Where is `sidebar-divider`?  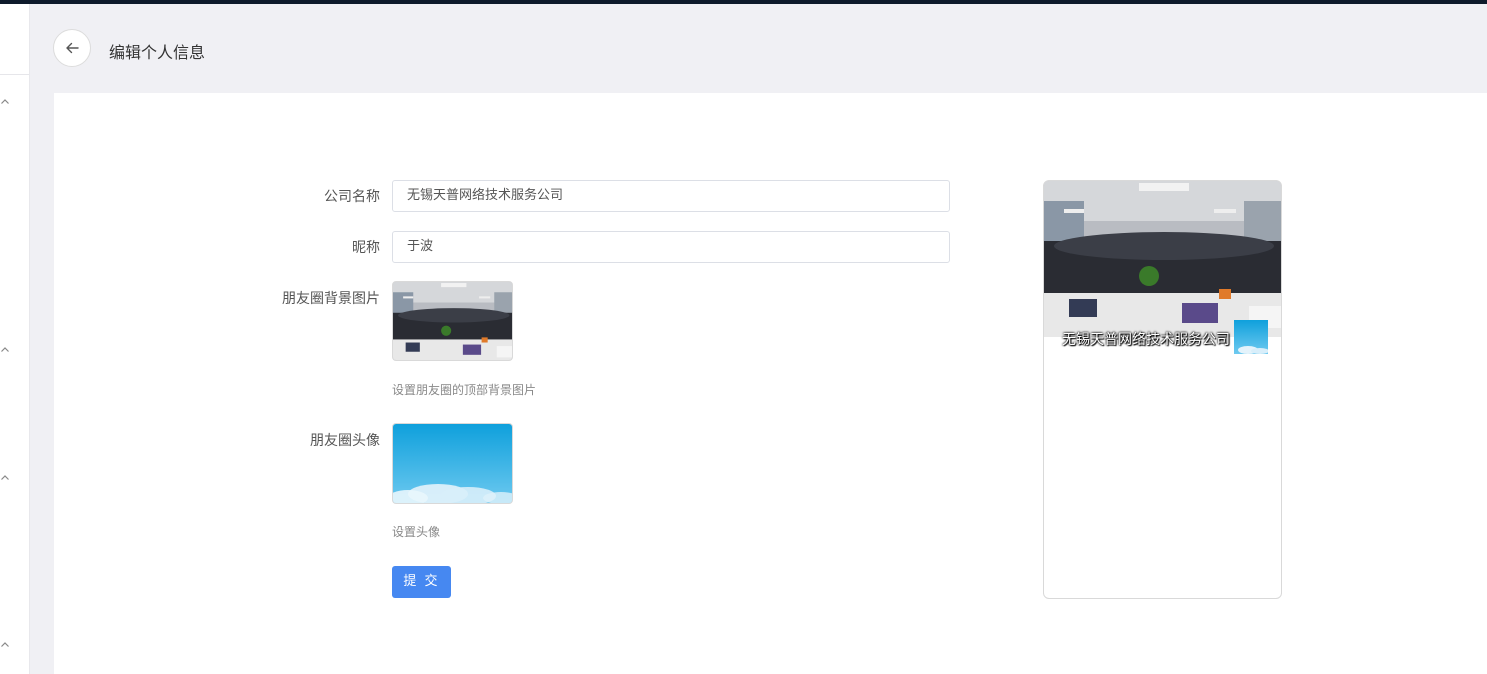
sidebar-divider is located at coordinates (14, 74).